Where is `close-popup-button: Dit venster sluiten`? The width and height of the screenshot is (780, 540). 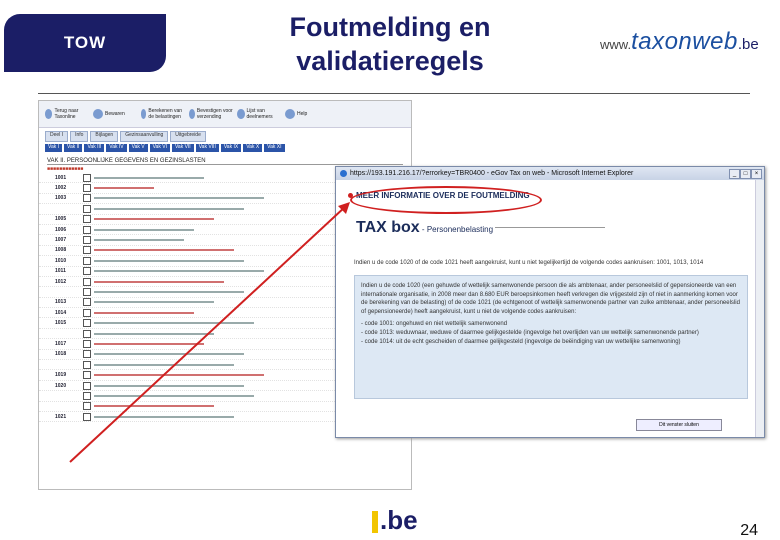
close-popup-button: Dit venster sluiten is located at coordinates (679, 425).